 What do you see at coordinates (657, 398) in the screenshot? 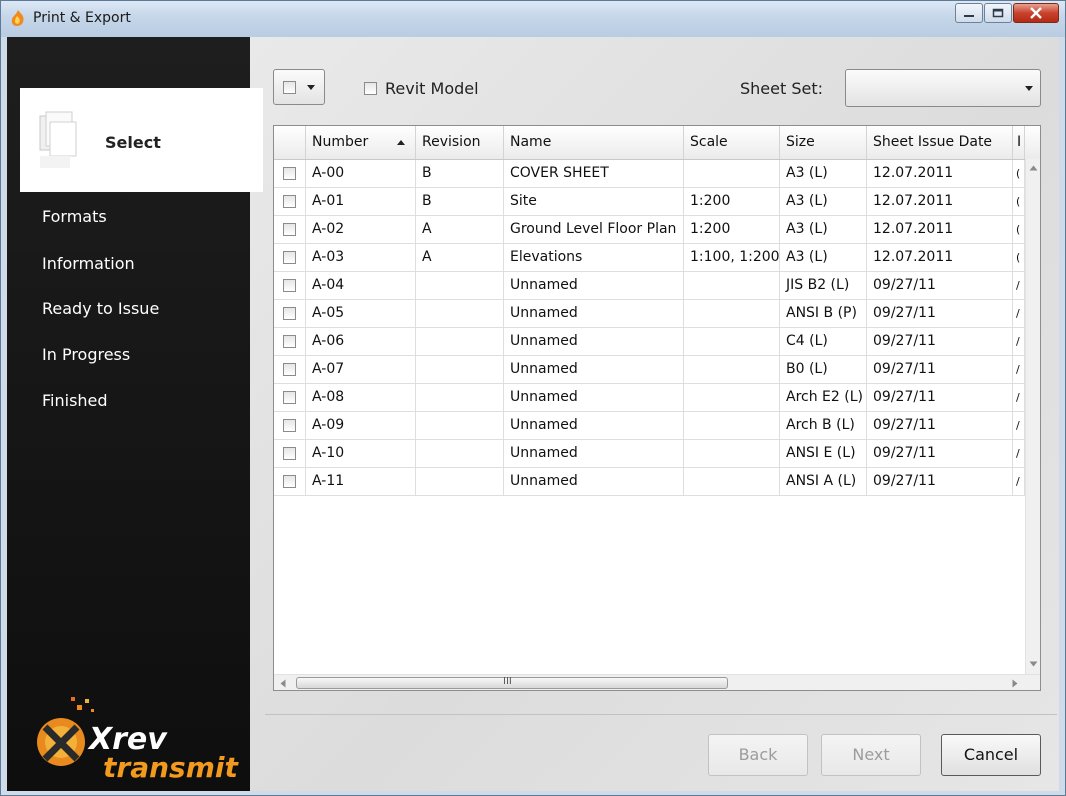
I see `table-row: A-08 Unnamed Arch E2 (L) 09/27/11/` at bounding box center [657, 398].